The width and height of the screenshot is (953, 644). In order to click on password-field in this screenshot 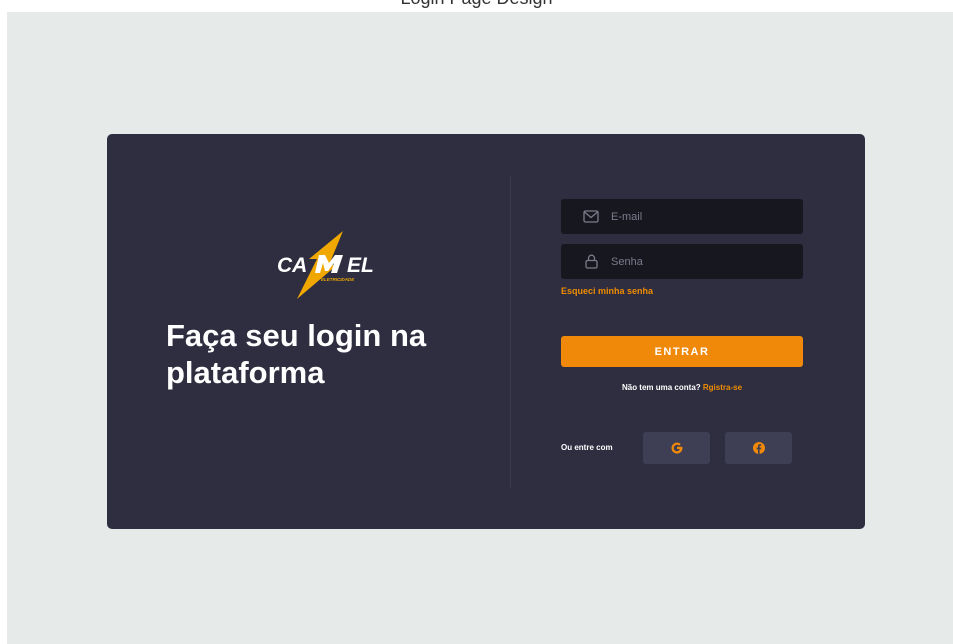, I will do `click(682, 261)`.